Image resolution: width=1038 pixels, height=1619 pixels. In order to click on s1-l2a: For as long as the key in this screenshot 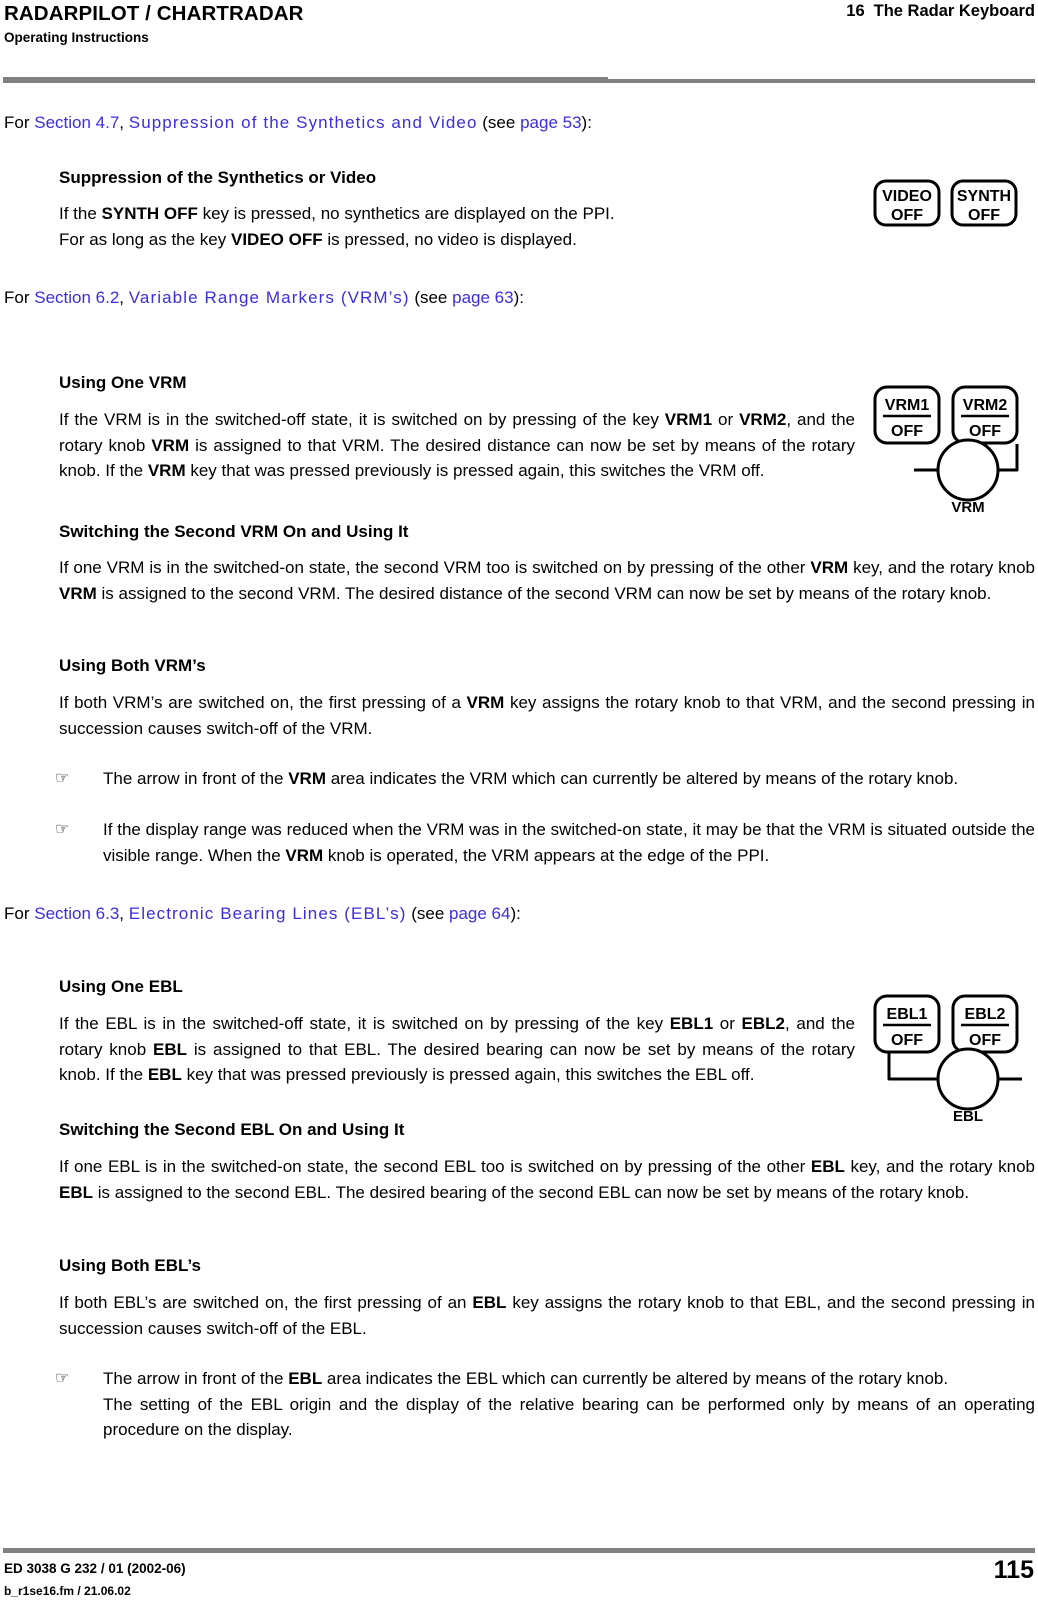, I will do `click(145, 239)`.